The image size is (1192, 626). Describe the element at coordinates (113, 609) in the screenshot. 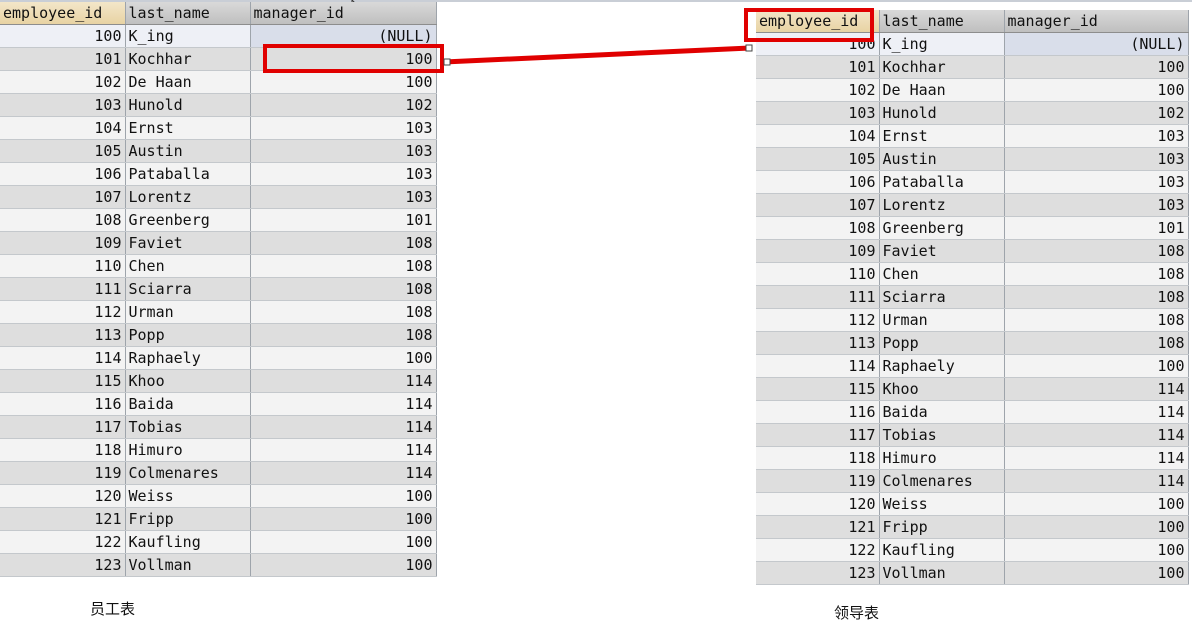

I see `employee-table-caption: 员工表` at that location.